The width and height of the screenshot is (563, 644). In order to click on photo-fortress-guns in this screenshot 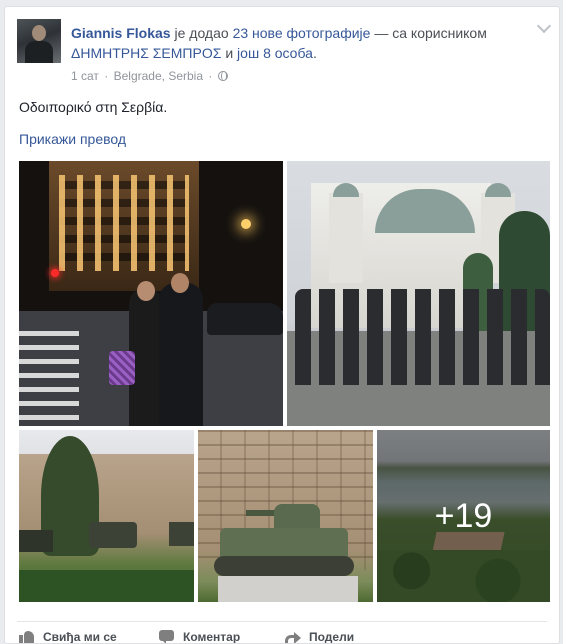, I will do `click(106, 516)`.